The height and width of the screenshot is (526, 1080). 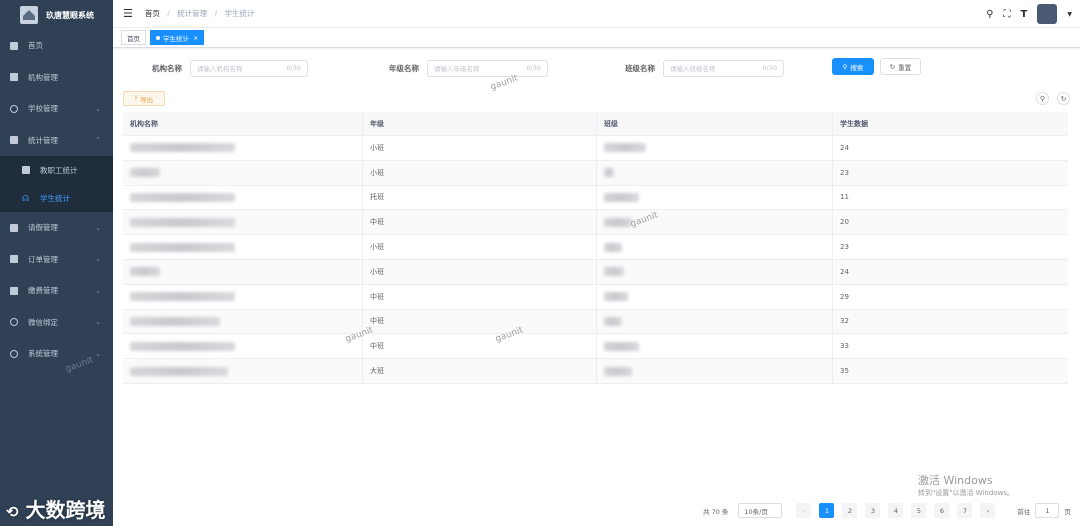 What do you see at coordinates (919, 510) in the screenshot?
I see `page-number-button: 5` at bounding box center [919, 510].